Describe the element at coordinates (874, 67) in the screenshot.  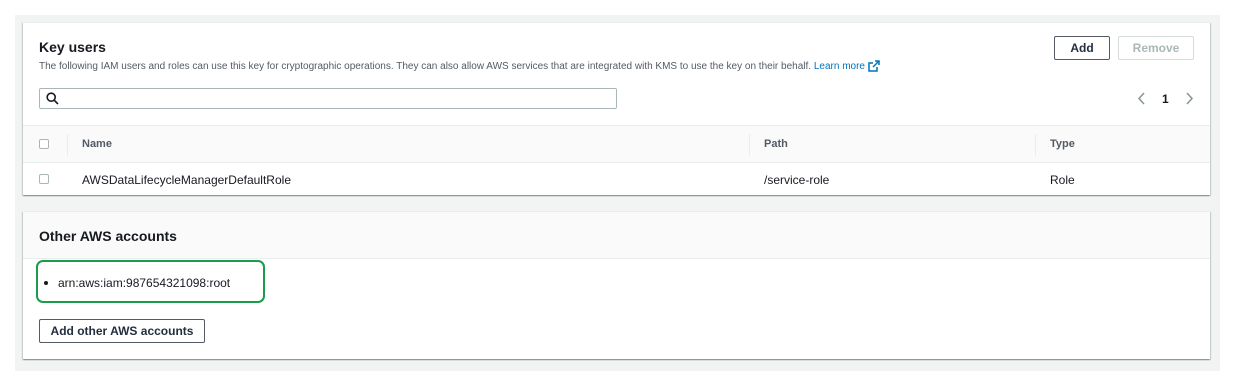
I see `external-link-icon` at that location.